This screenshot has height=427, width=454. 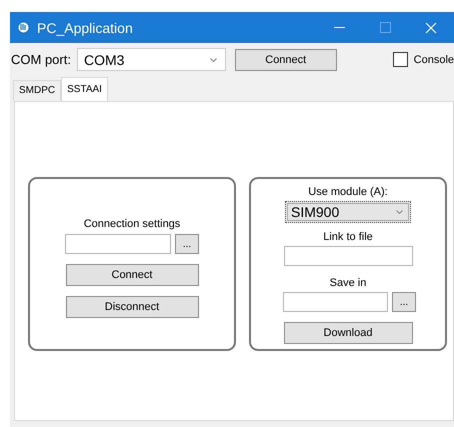 What do you see at coordinates (348, 212) in the screenshot?
I see `module-dropdown: SIM900` at bounding box center [348, 212].